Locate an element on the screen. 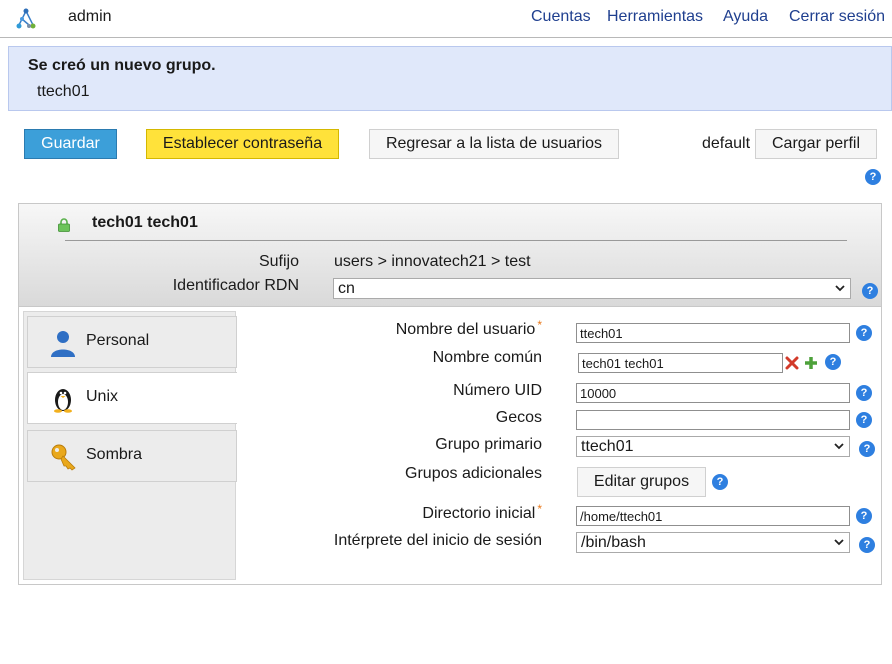 The height and width of the screenshot is (664, 892). primary-group-select: ttech01 is located at coordinates (713, 446).